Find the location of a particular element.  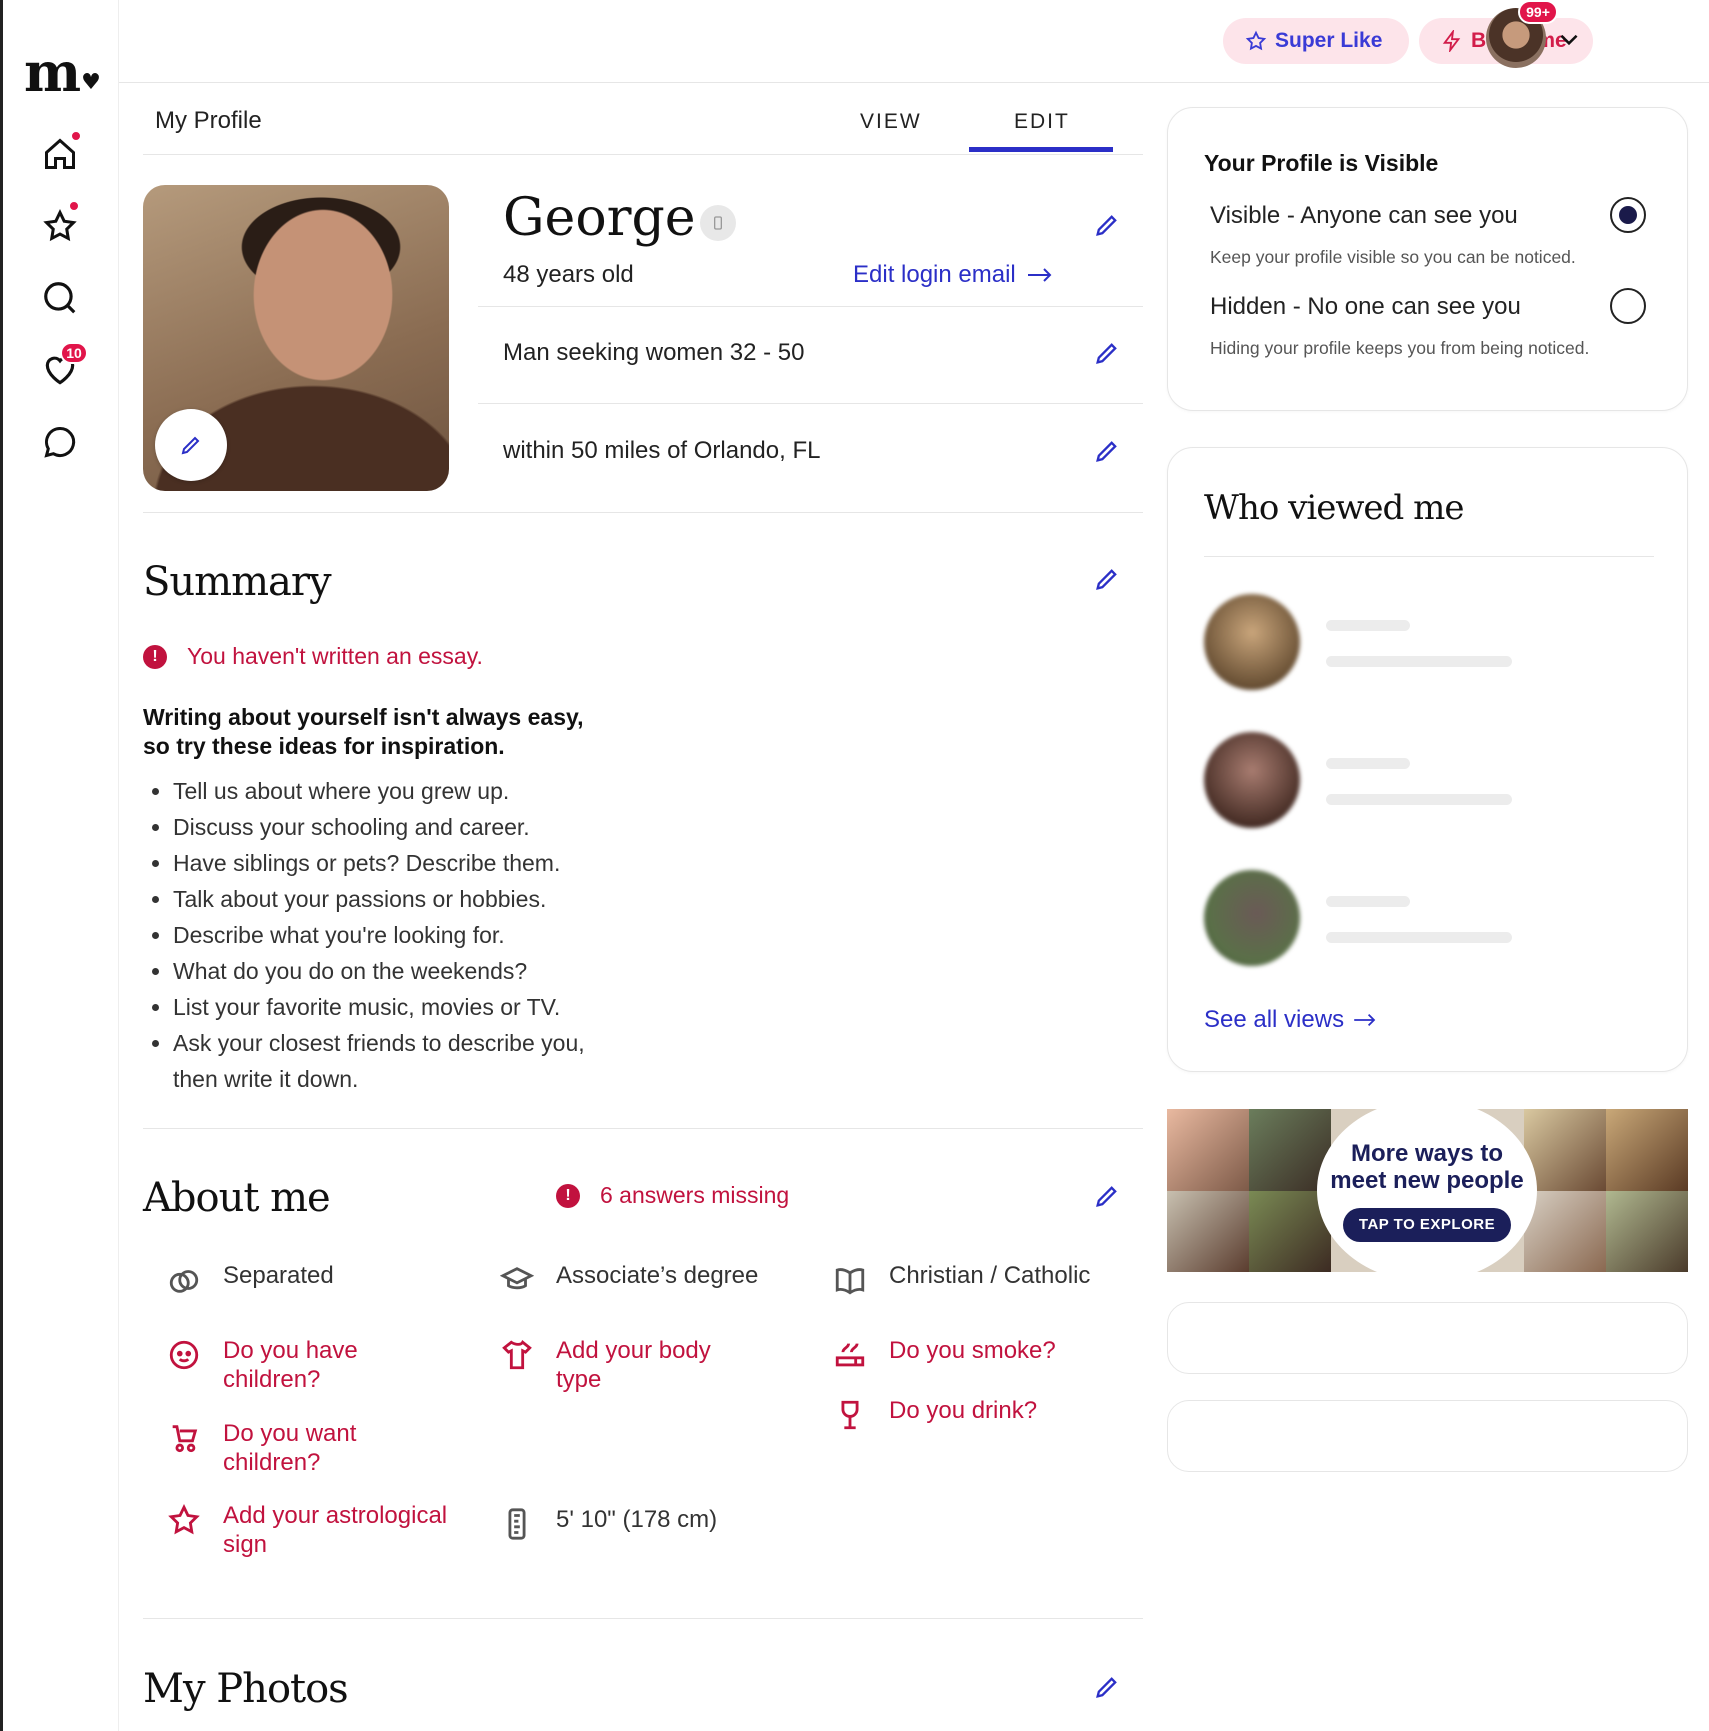

summary-title: Summary is located at coordinates (237, 582).